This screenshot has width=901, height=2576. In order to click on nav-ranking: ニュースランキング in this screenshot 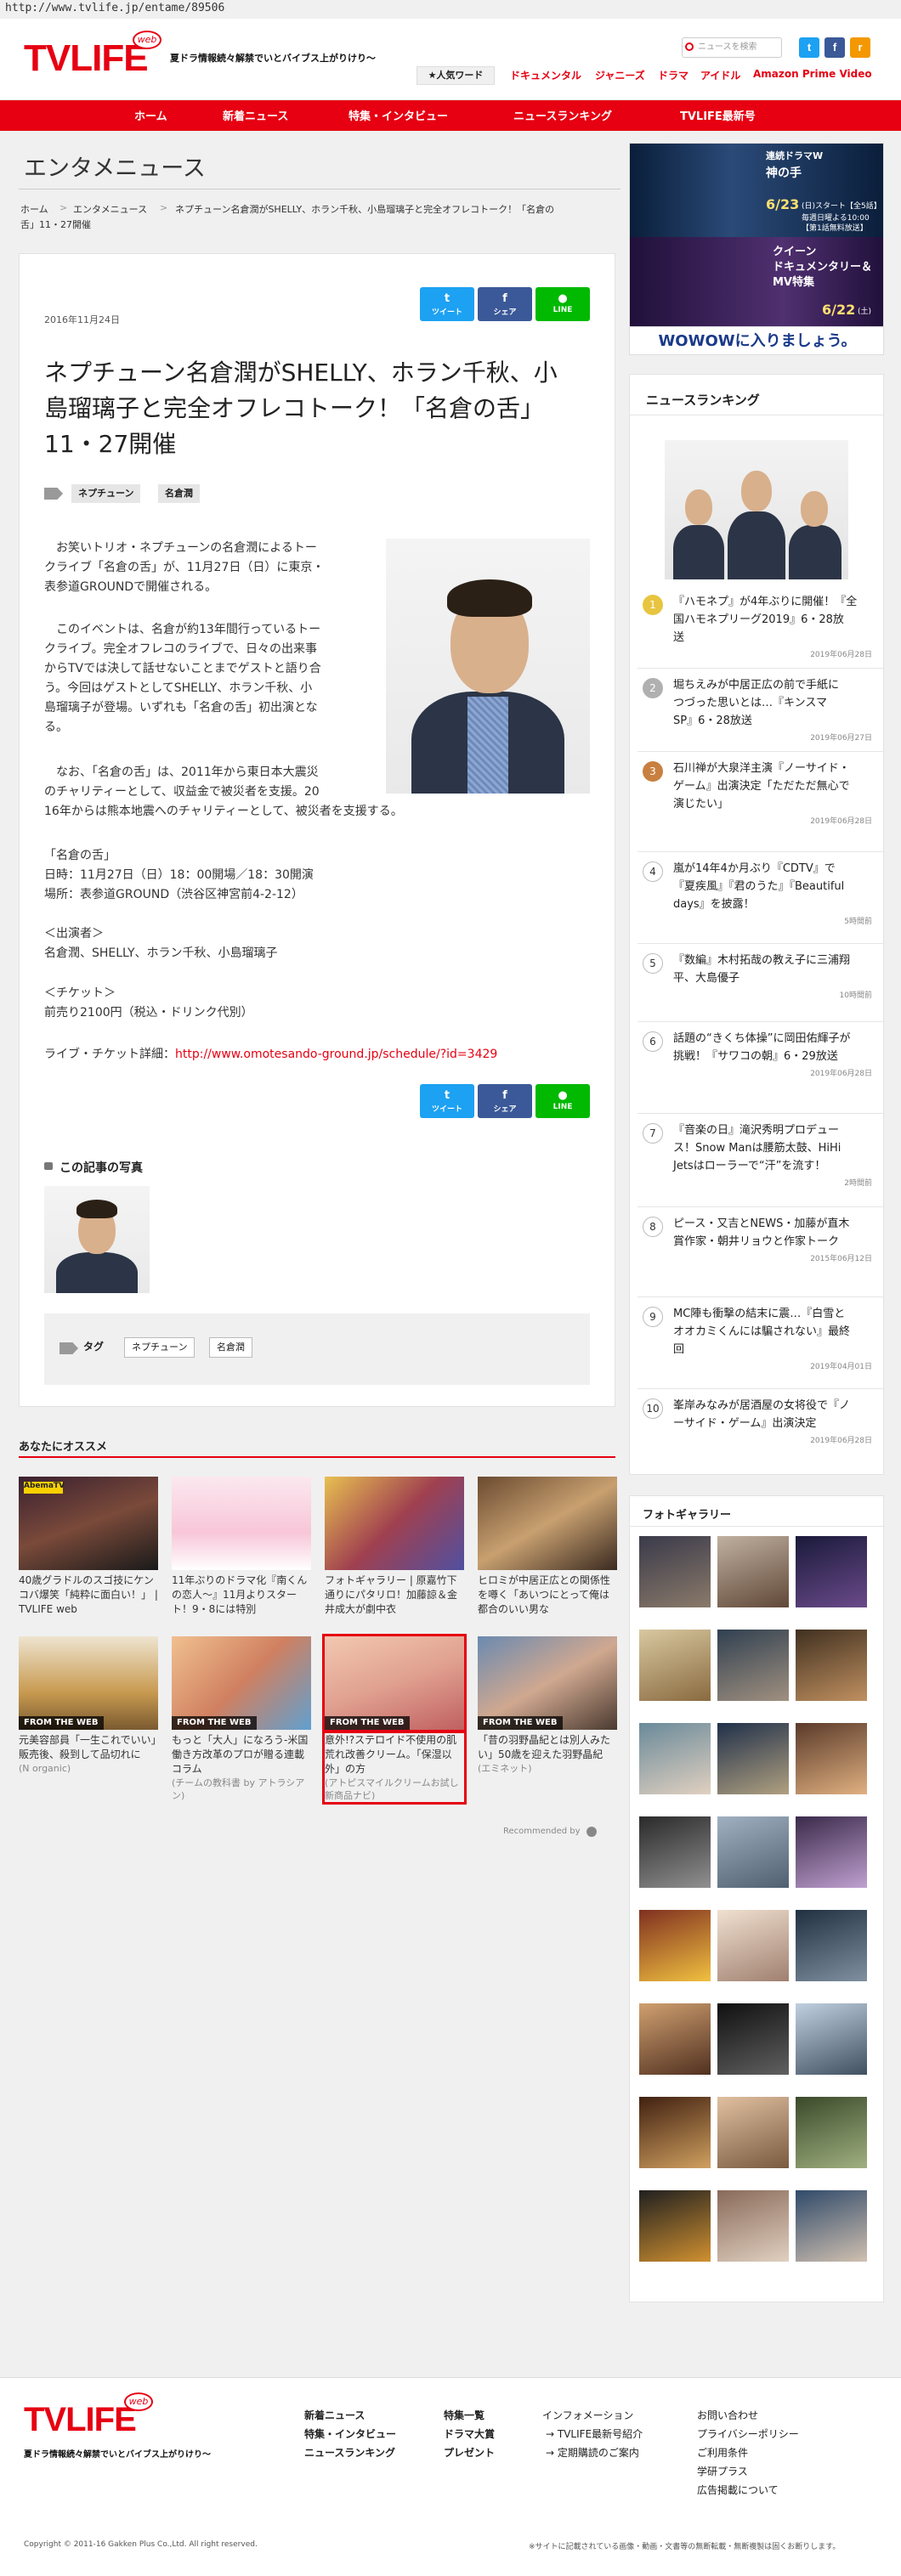, I will do `click(562, 115)`.